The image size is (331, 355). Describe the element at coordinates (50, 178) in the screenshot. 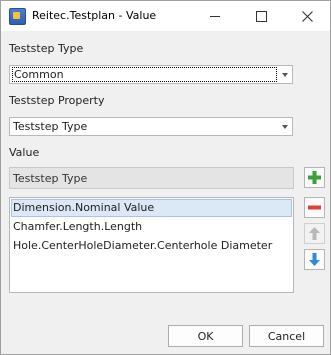

I see `value-current: Teststep Type` at that location.